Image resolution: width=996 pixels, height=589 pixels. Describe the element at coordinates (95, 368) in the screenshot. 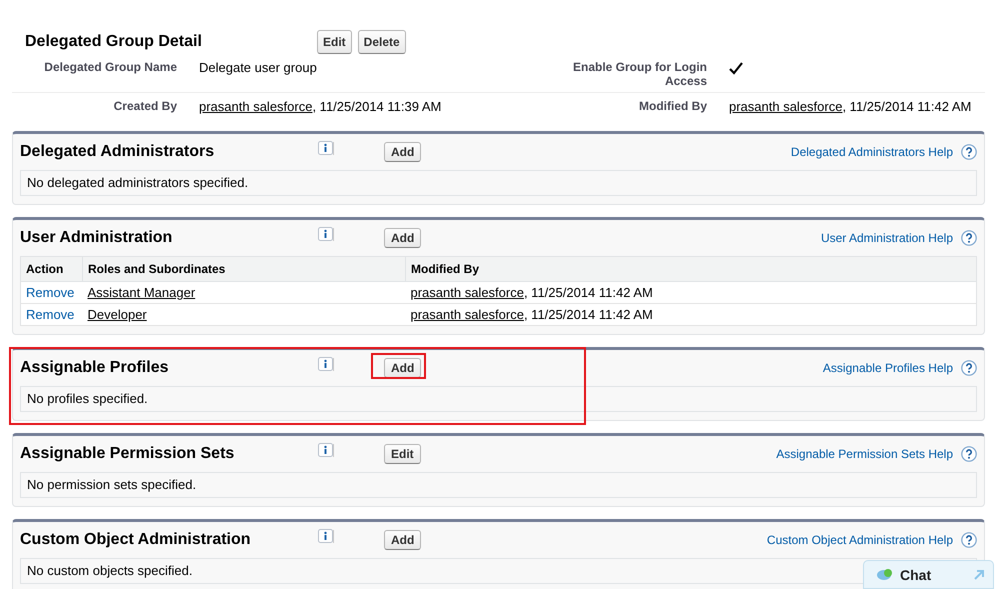

I see `section-title: Assignable Profiles` at that location.